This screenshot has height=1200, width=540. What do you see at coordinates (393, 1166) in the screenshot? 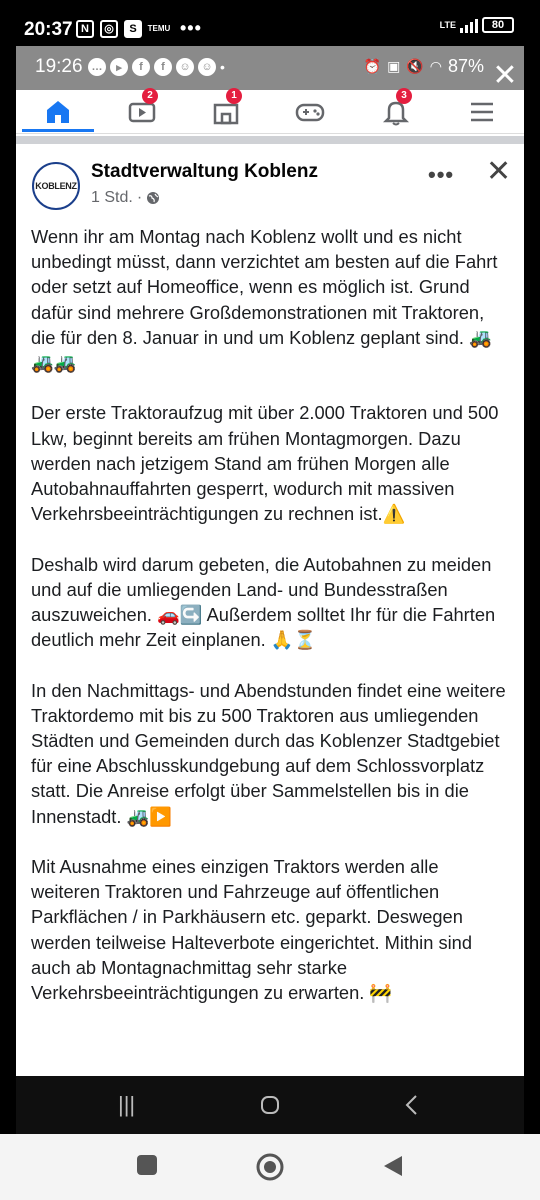
I see `back-triangle-icon` at bounding box center [393, 1166].